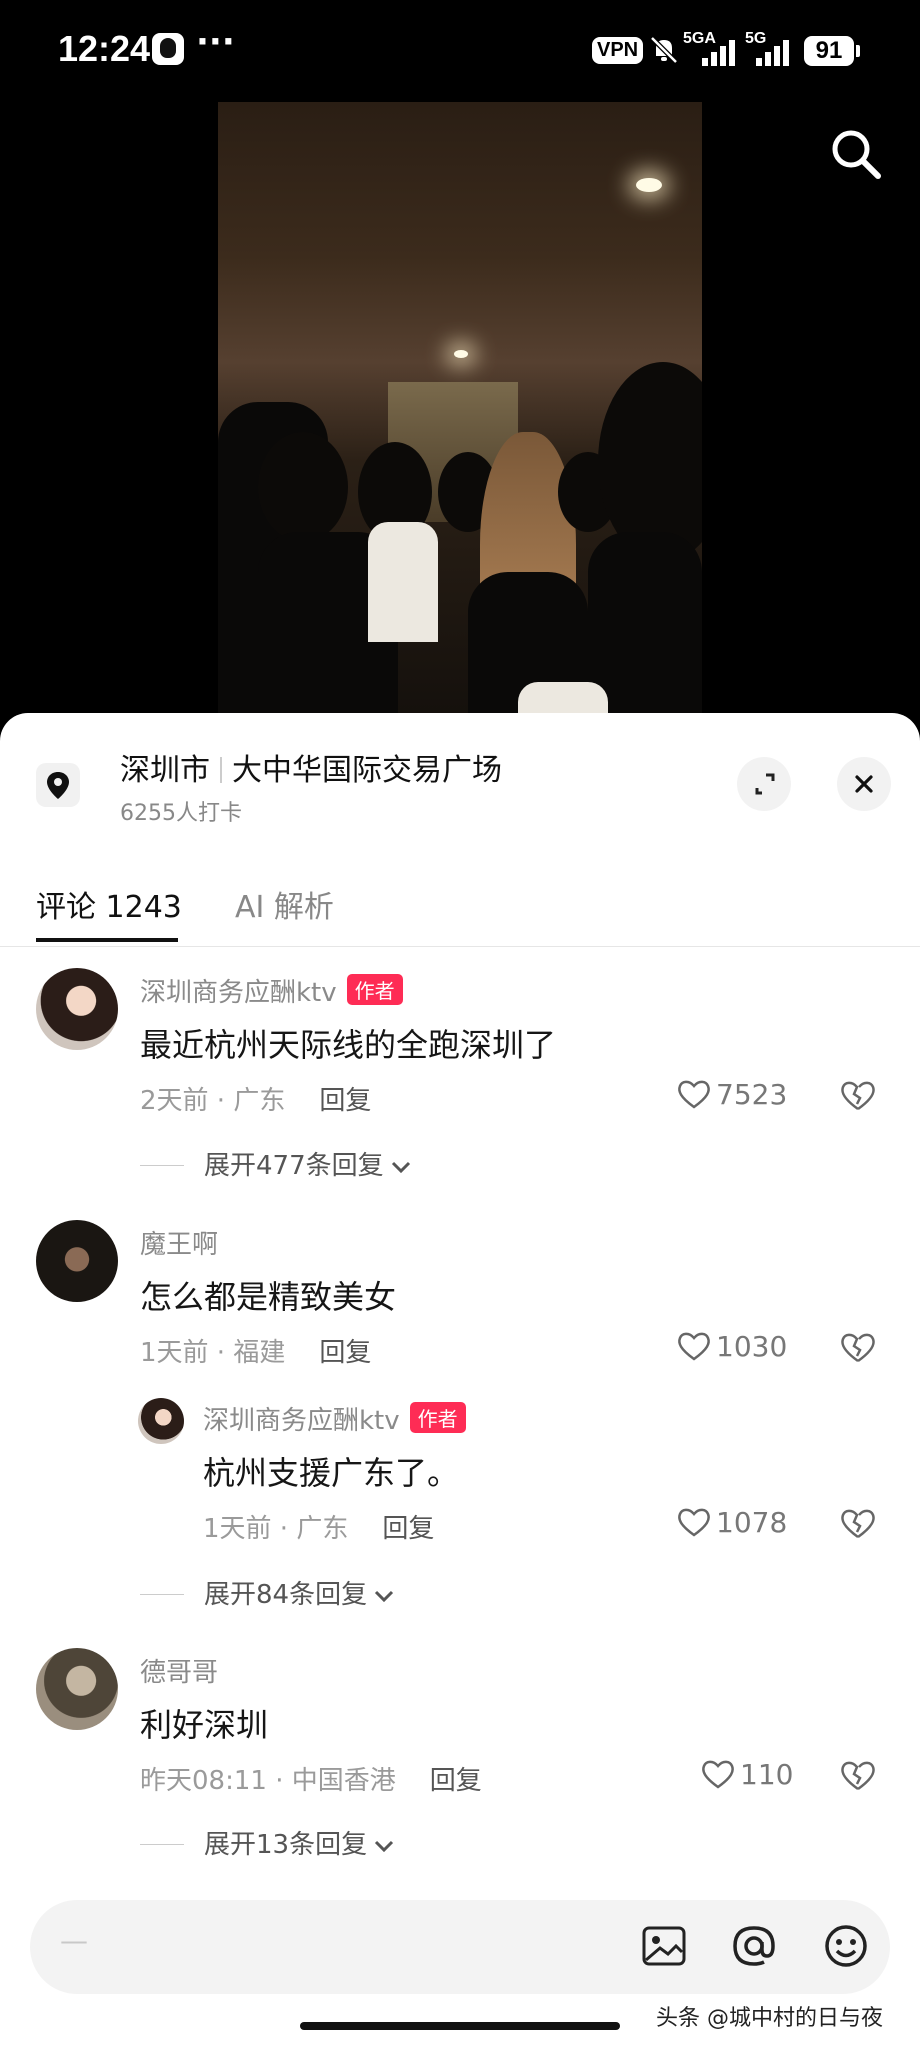 The height and width of the screenshot is (2047, 920). I want to click on like-button: 1030, so click(731, 1346).